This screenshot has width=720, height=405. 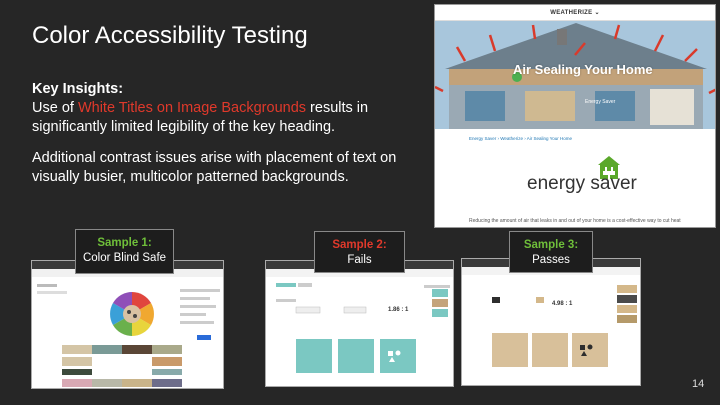 I want to click on sample-3-screenshot: 4.98 : 1, so click(x=551, y=322).